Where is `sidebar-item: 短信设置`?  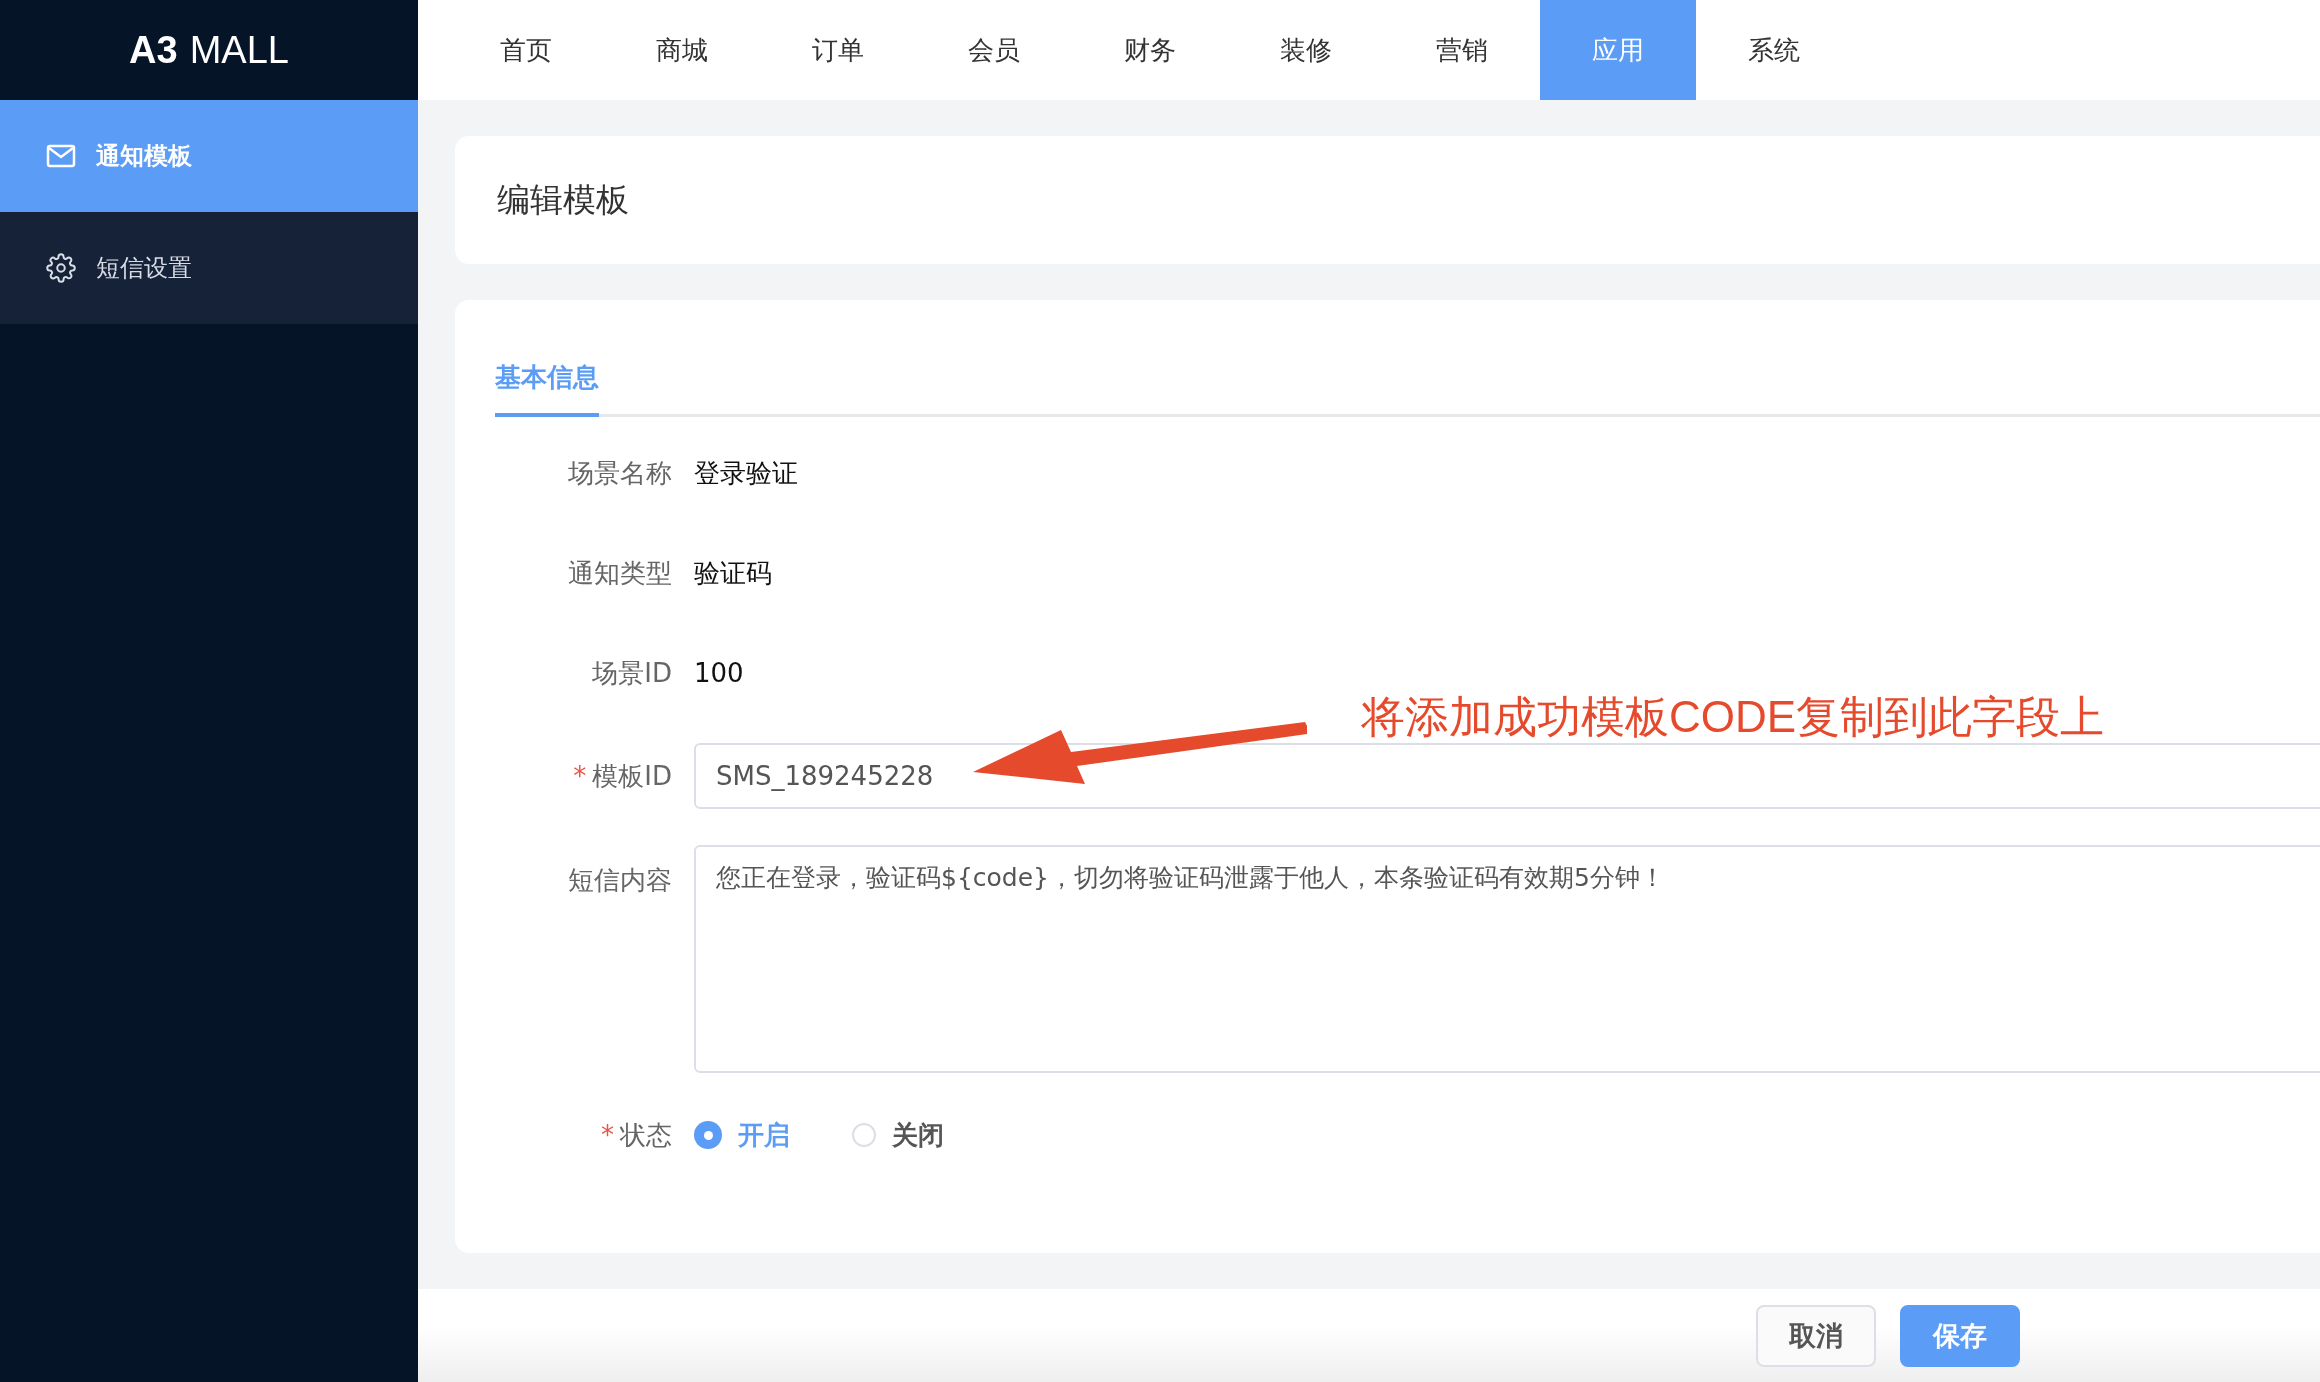 sidebar-item: 短信设置 is located at coordinates (209, 268).